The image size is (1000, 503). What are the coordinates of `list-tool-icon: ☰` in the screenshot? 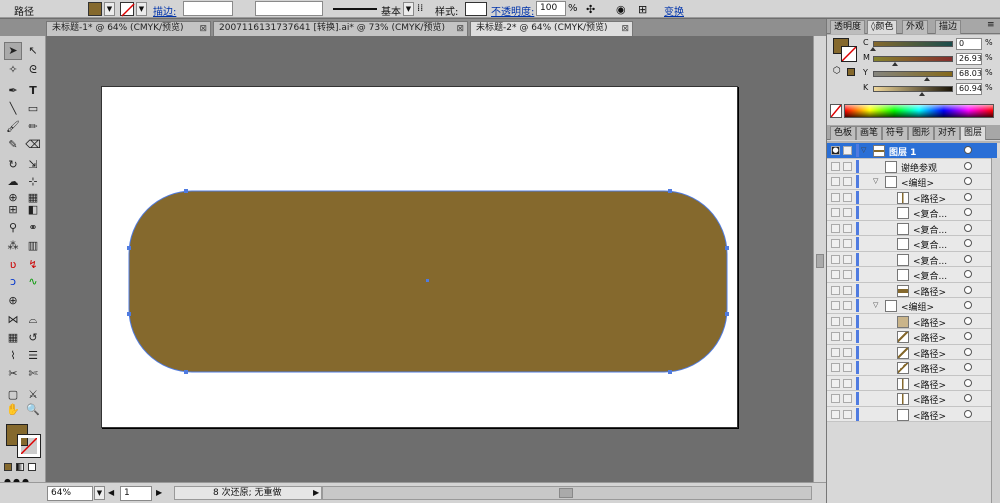 It's located at (33, 356).